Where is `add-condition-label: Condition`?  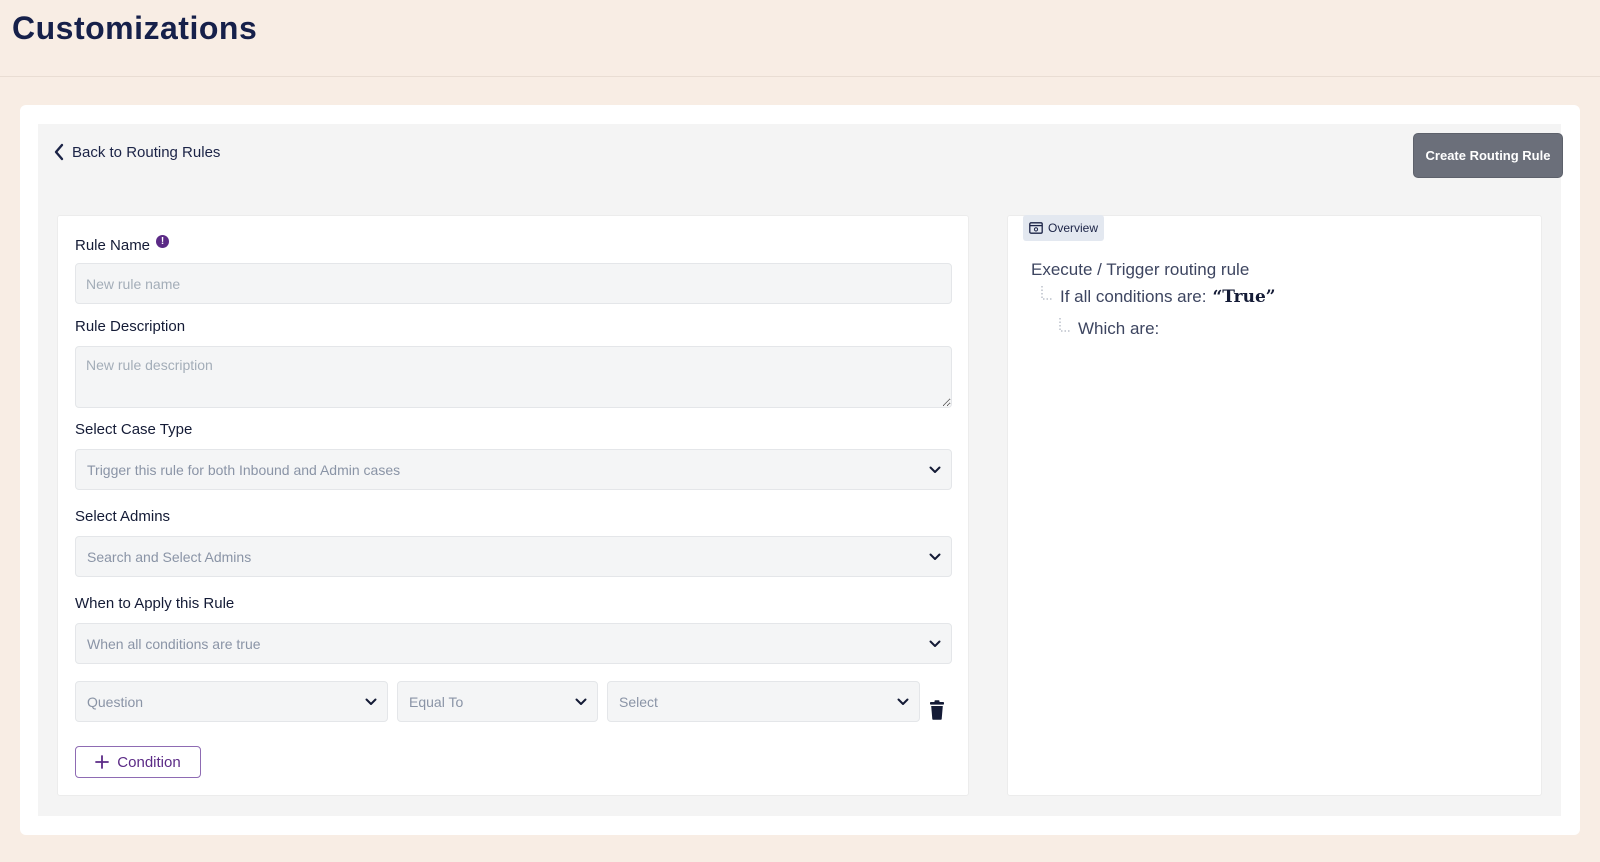
add-condition-label: Condition is located at coordinates (149, 762).